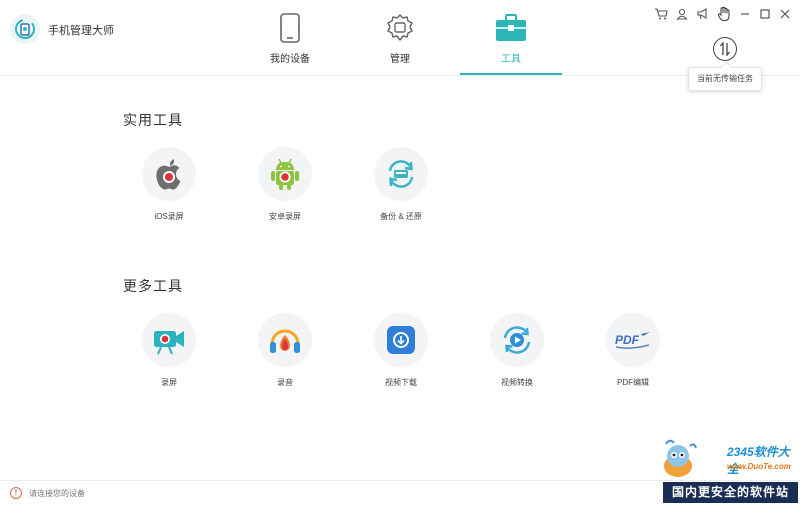  I want to click on gear-icon, so click(400, 28).